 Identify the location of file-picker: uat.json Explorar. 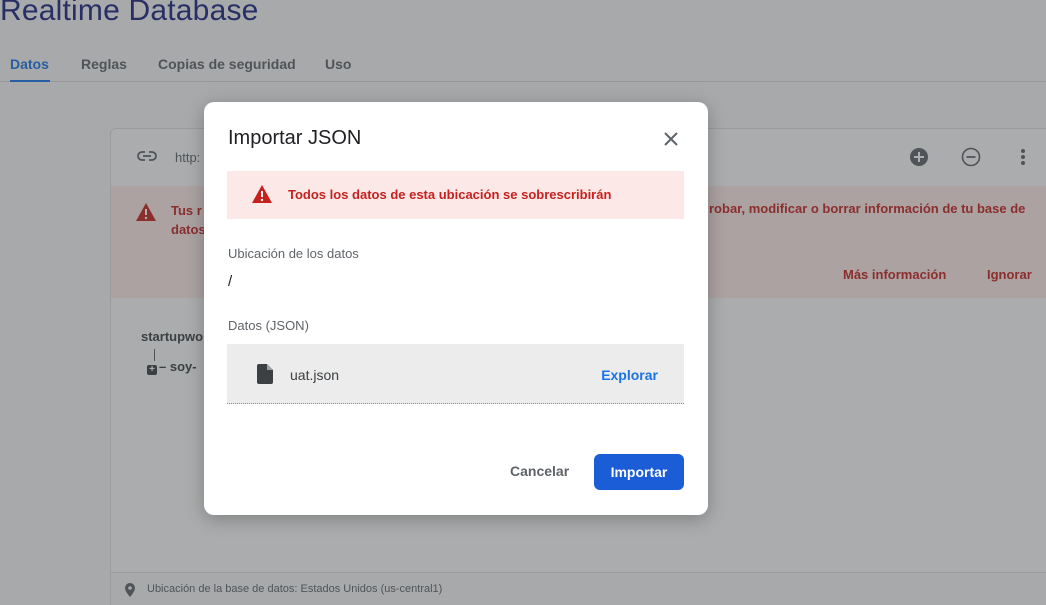
(455, 374).